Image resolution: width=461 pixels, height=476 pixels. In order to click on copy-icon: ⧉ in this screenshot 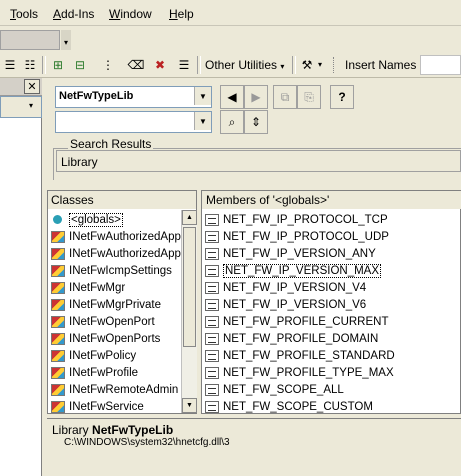, I will do `click(285, 97)`.